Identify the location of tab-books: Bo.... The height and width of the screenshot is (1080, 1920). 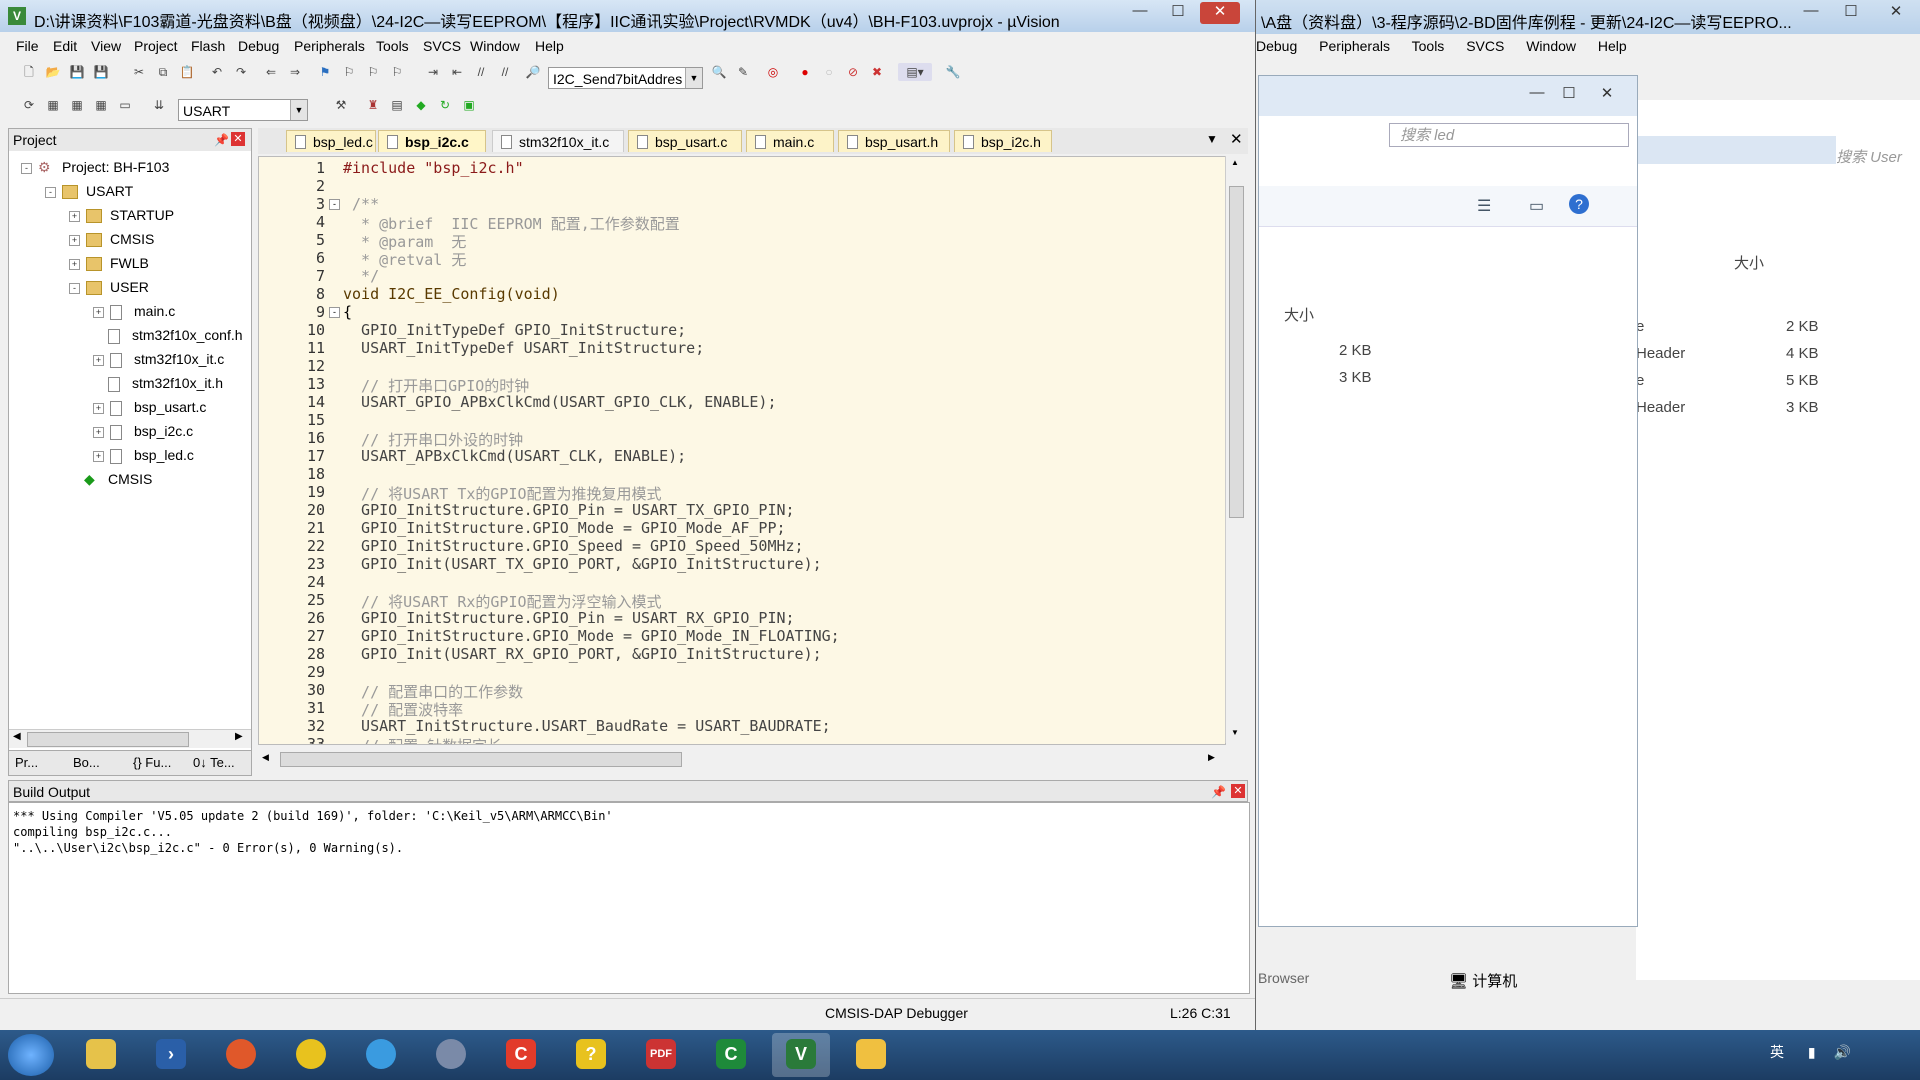
(86, 762).